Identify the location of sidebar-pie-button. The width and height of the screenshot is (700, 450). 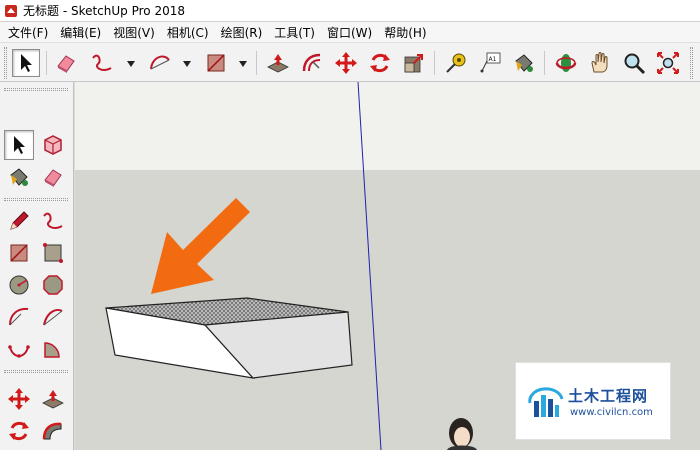
(53, 349).